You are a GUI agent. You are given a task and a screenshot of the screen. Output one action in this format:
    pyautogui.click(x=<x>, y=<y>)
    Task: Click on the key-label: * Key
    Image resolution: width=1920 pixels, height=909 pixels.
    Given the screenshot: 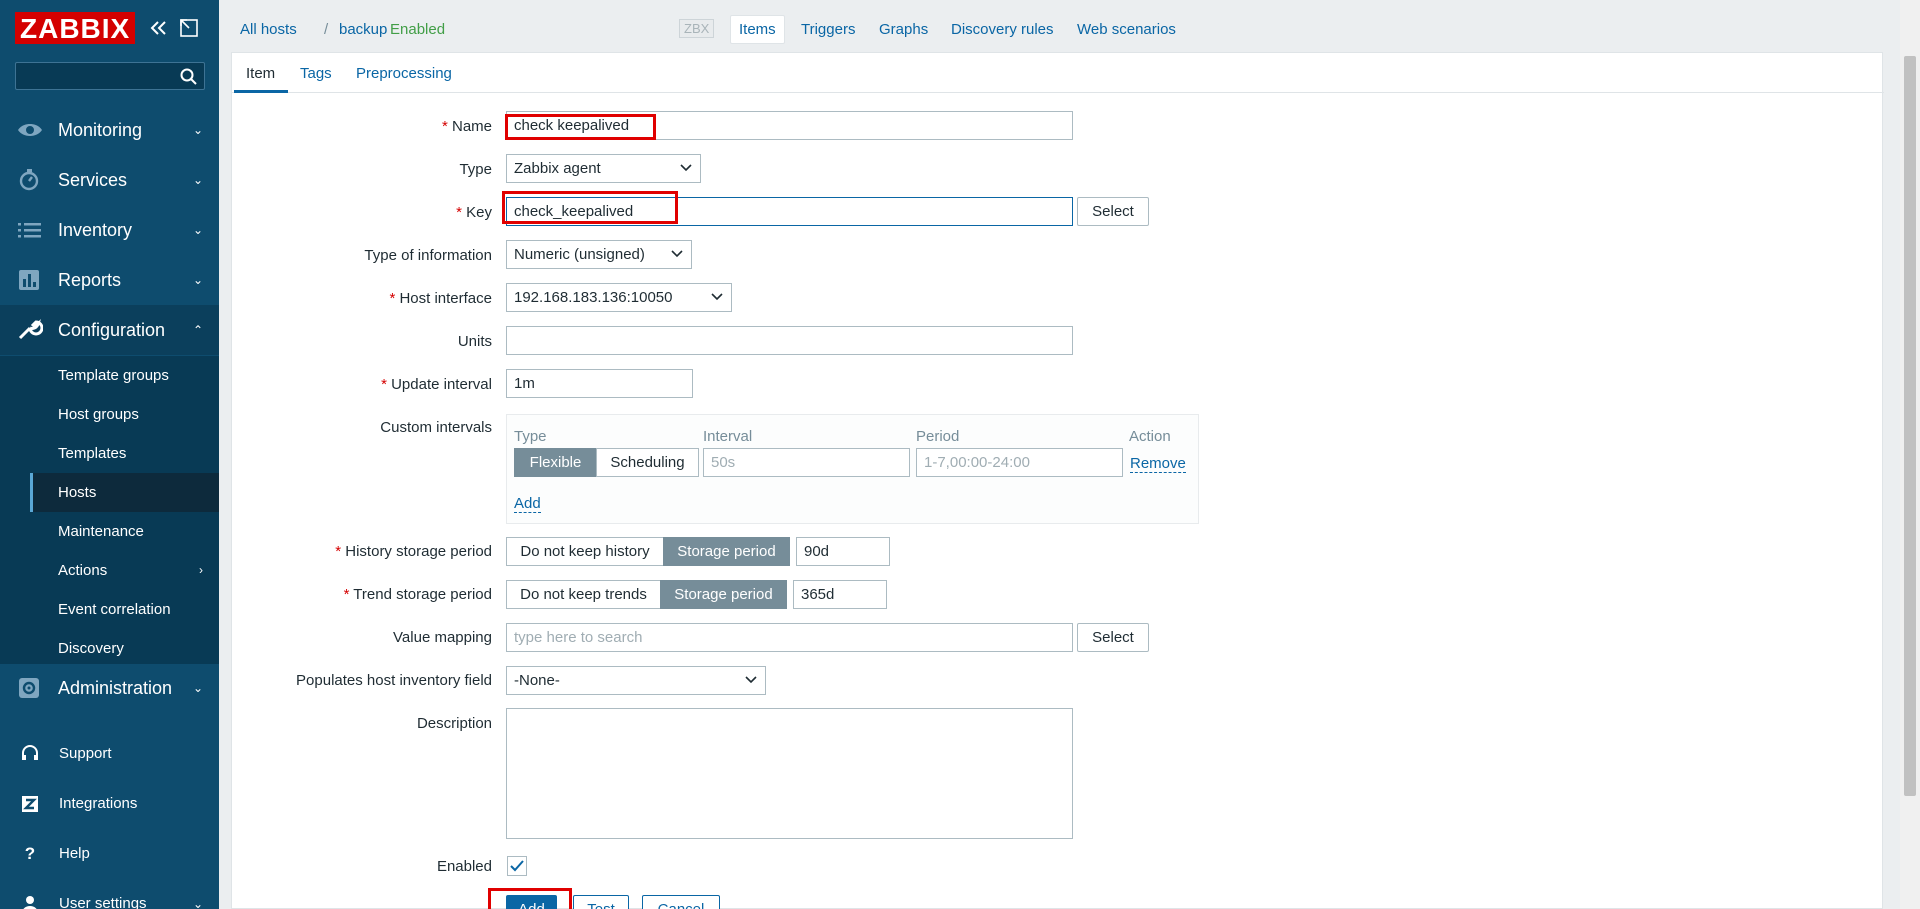 What is the action you would take?
    pyautogui.click(x=474, y=212)
    